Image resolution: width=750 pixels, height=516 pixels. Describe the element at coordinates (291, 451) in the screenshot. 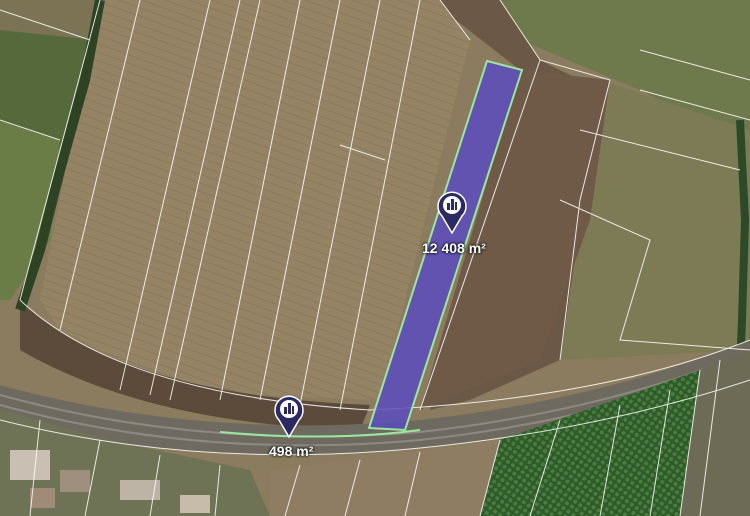

I see `parcel-area-label-2: 498 m²` at that location.